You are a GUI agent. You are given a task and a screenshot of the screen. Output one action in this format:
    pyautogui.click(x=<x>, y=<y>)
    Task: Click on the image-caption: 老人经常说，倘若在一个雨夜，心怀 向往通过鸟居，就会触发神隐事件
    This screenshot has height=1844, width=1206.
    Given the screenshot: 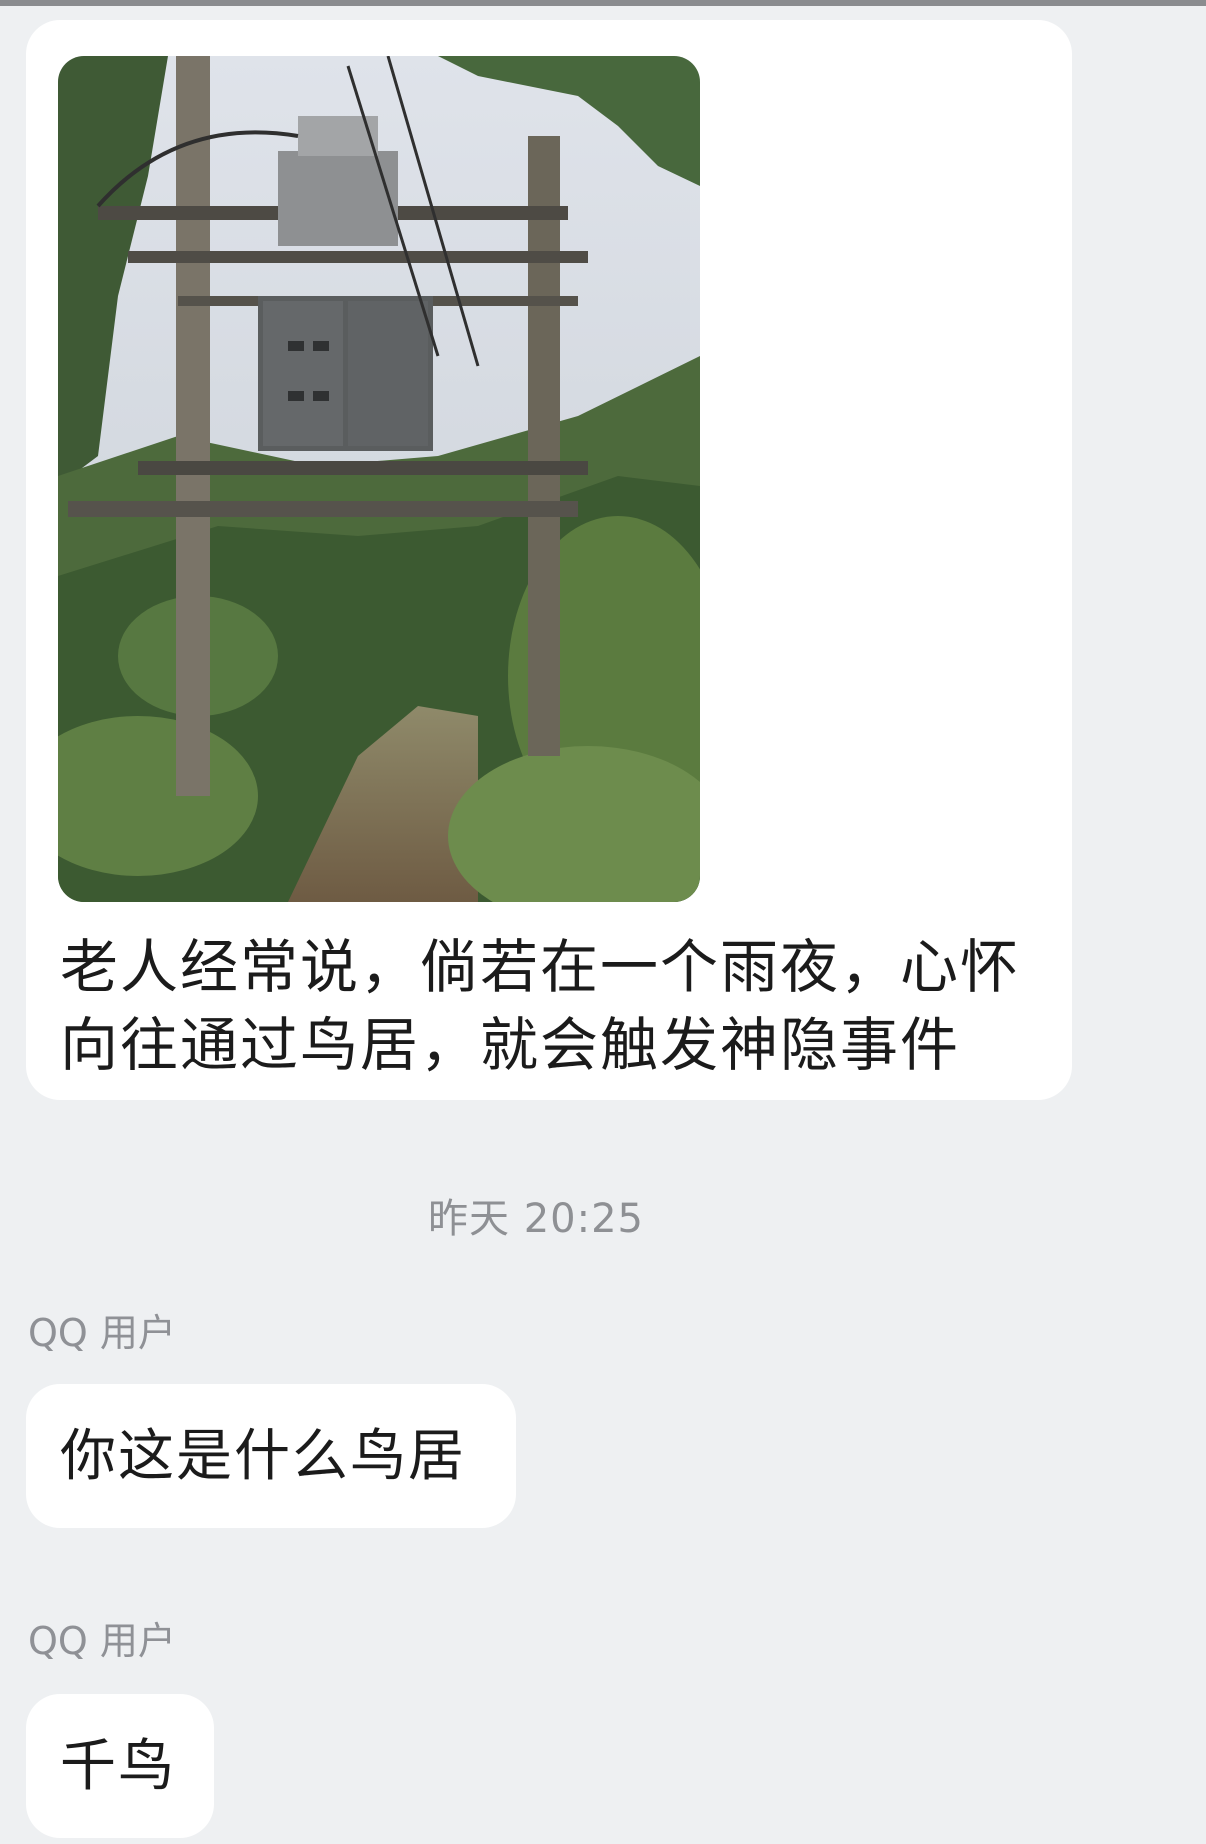 What is the action you would take?
    pyautogui.click(x=560, y=1006)
    